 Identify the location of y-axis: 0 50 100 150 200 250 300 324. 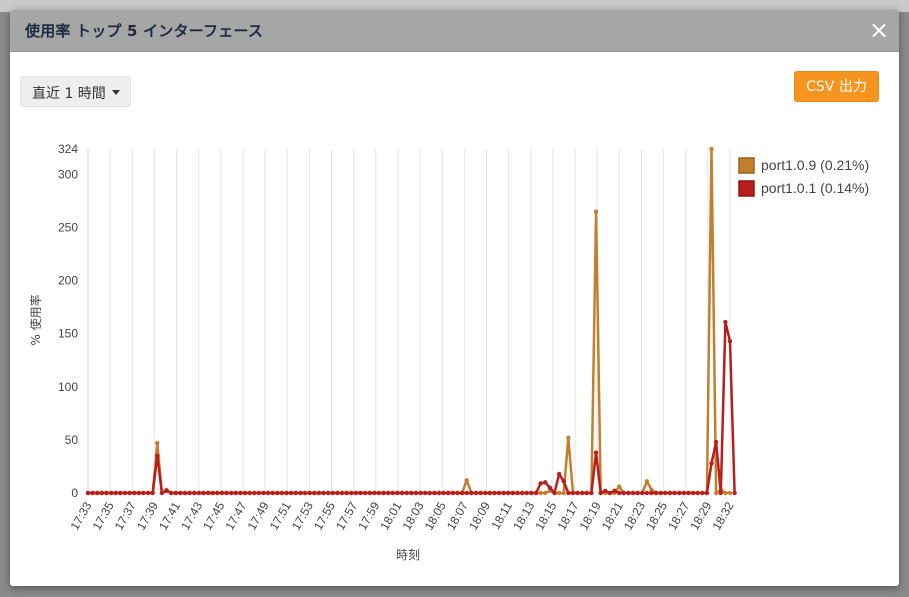
(68, 321).